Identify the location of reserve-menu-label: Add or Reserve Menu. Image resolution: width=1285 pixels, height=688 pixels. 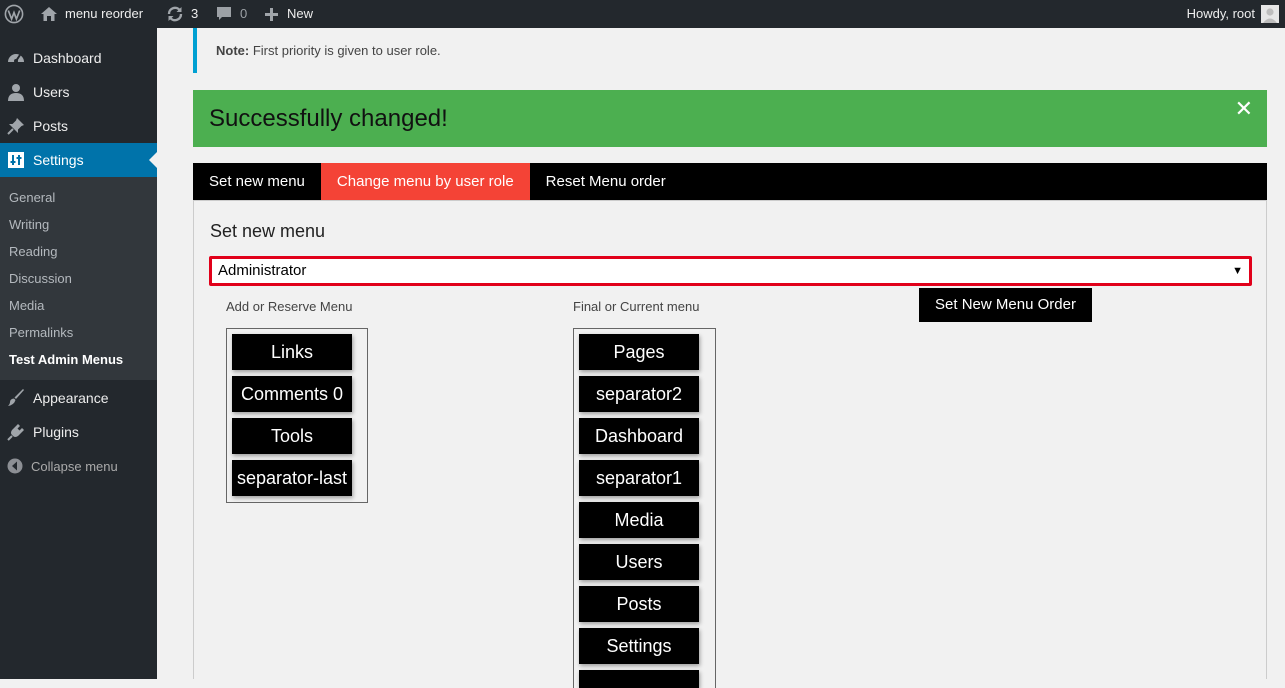
(289, 306).